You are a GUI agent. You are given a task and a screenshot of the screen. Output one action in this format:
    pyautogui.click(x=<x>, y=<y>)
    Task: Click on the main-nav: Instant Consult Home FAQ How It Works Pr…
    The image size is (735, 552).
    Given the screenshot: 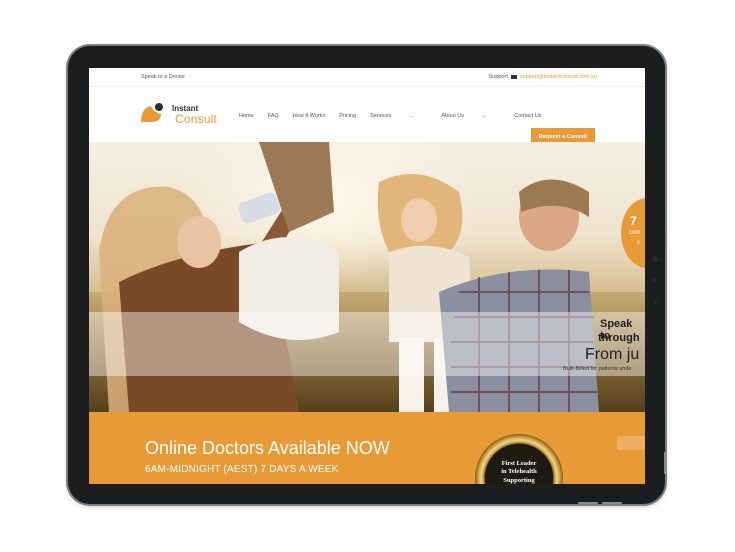 What is the action you would take?
    pyautogui.click(x=367, y=115)
    